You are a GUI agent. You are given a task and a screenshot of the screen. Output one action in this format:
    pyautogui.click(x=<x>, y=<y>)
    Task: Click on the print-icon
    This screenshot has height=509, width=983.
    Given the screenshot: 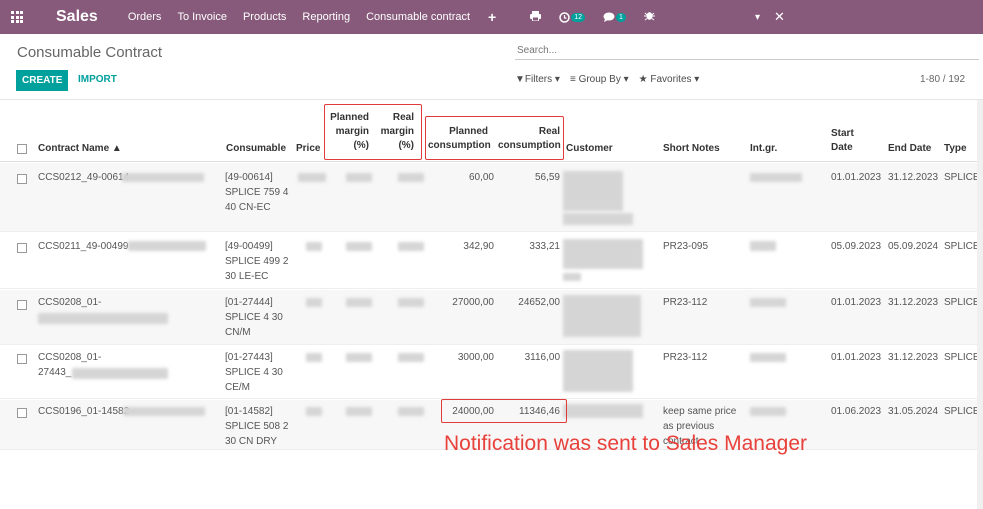 What is the action you would take?
    pyautogui.click(x=536, y=17)
    